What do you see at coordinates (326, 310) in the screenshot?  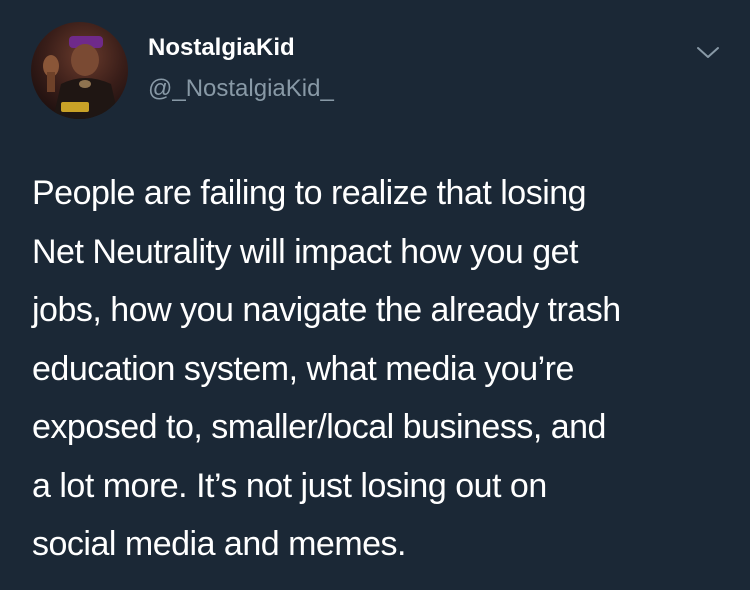 I see `tweet-text-line: jobs, how you navigate the already trash` at bounding box center [326, 310].